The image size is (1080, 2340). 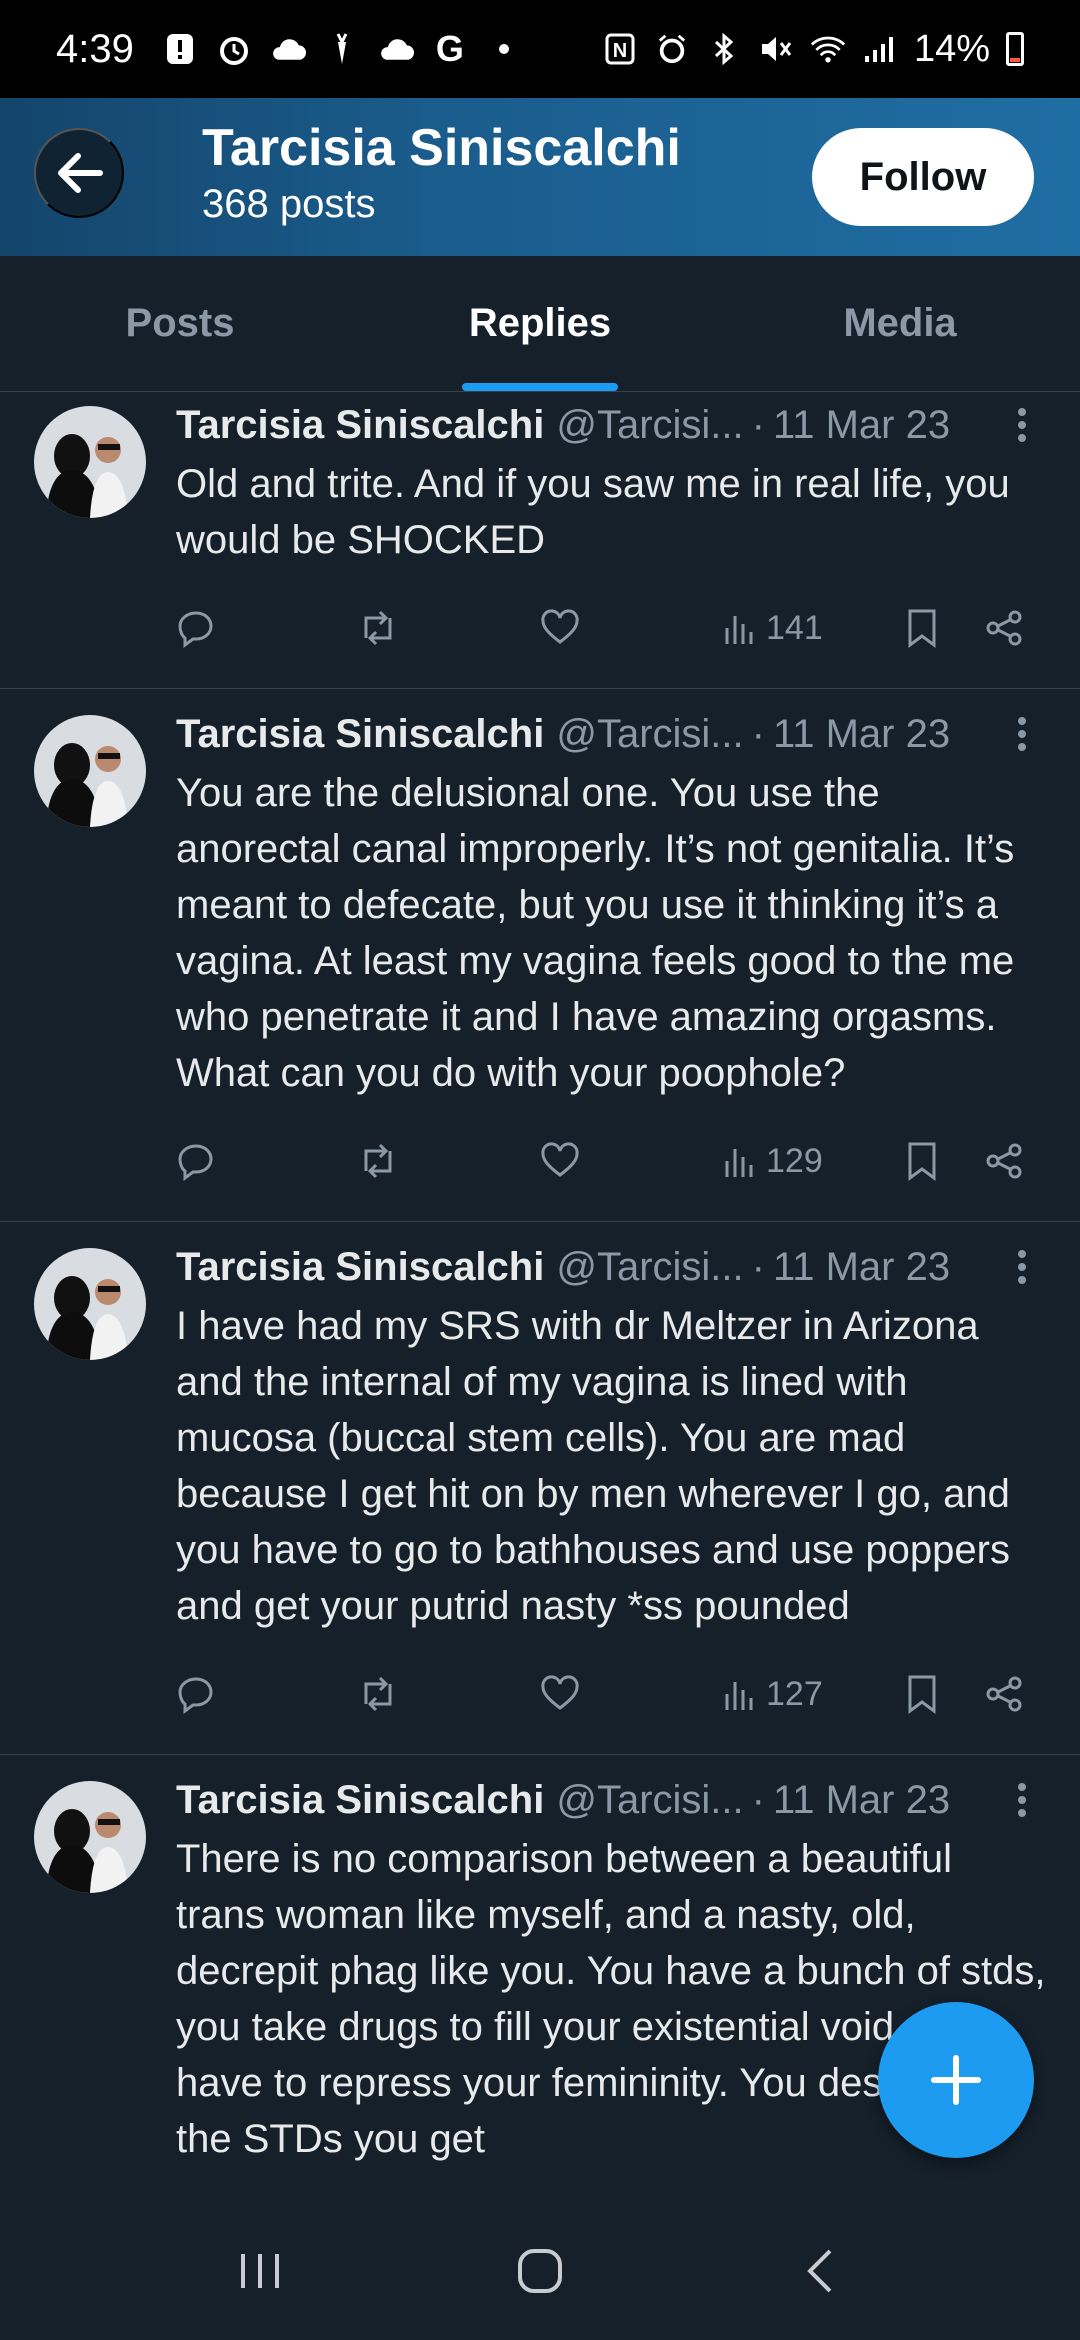 What do you see at coordinates (441, 172) in the screenshot?
I see `header-titles: Tarcisia Siniscalchi 368 posts` at bounding box center [441, 172].